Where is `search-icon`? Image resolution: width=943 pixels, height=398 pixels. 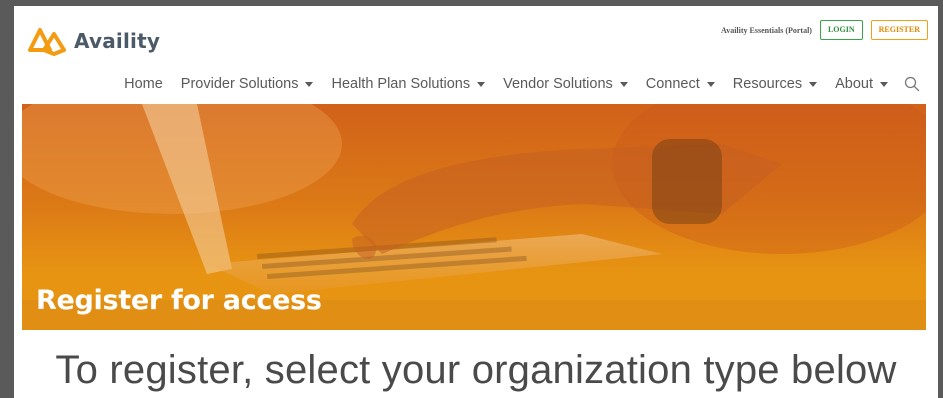
search-icon is located at coordinates (912, 84).